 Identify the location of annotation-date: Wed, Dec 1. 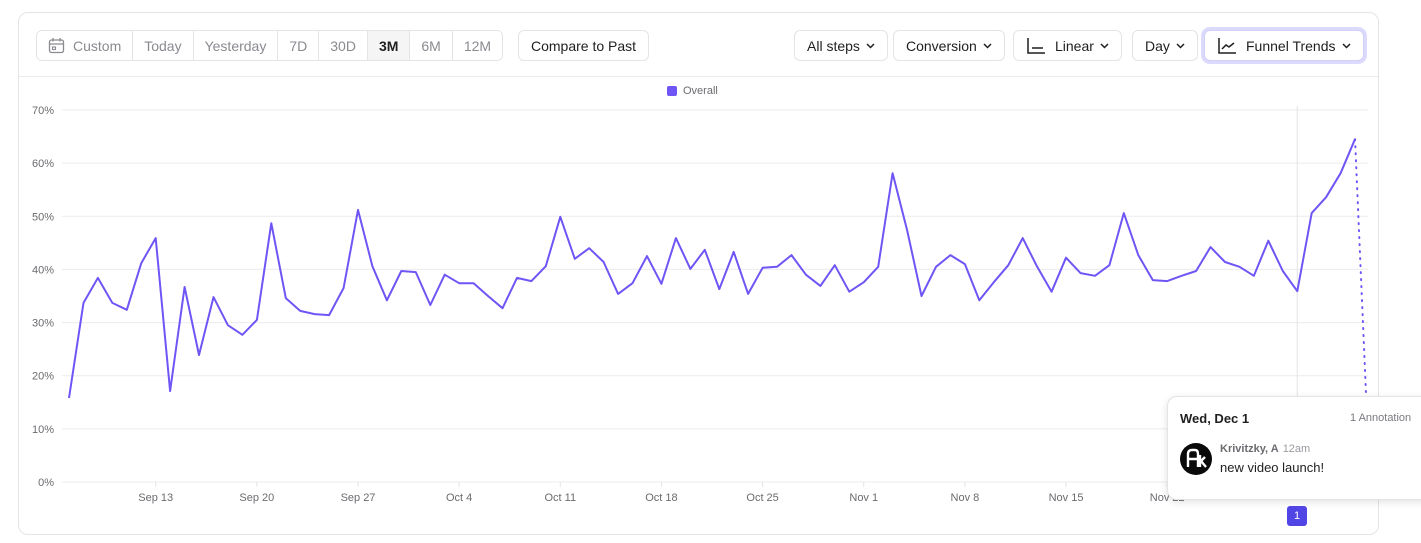
(1215, 418).